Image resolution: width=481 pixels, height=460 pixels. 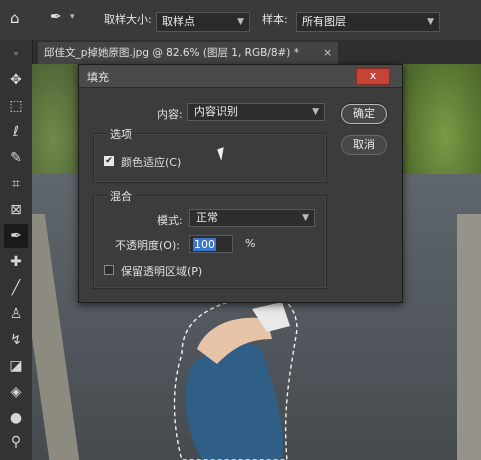 What do you see at coordinates (256, 112) in the screenshot?
I see `content-select: 内容识别 ▼` at bounding box center [256, 112].